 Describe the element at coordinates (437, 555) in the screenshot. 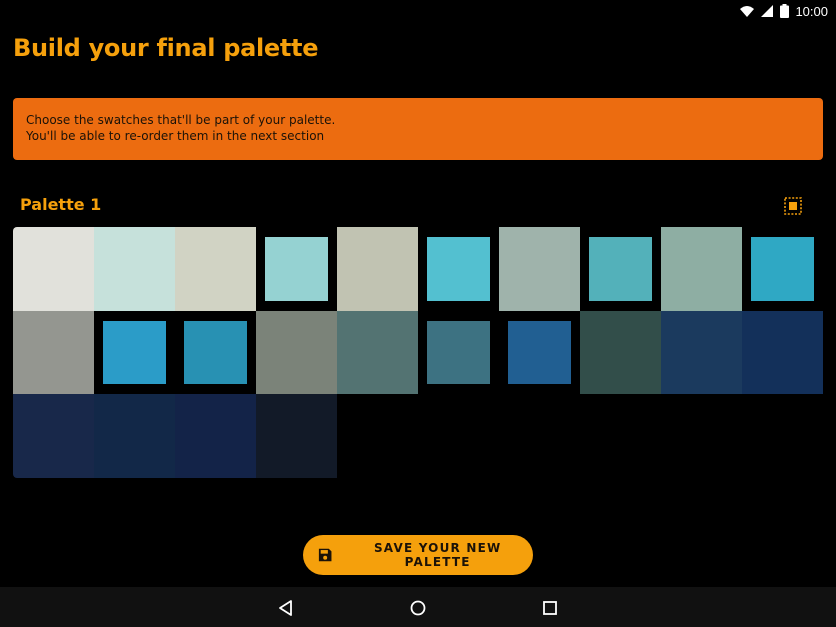

I see `save-button-label: SAVE YOUR NEW PALETTE` at that location.